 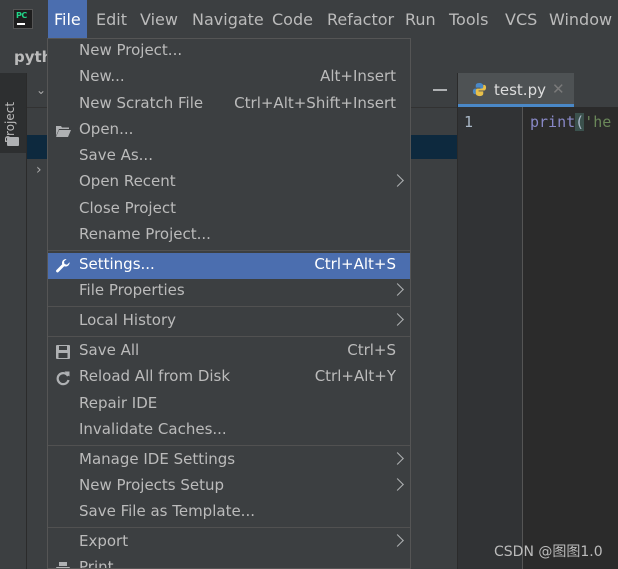 I want to click on menu-item-label: Manage IDE Settings, so click(x=157, y=459).